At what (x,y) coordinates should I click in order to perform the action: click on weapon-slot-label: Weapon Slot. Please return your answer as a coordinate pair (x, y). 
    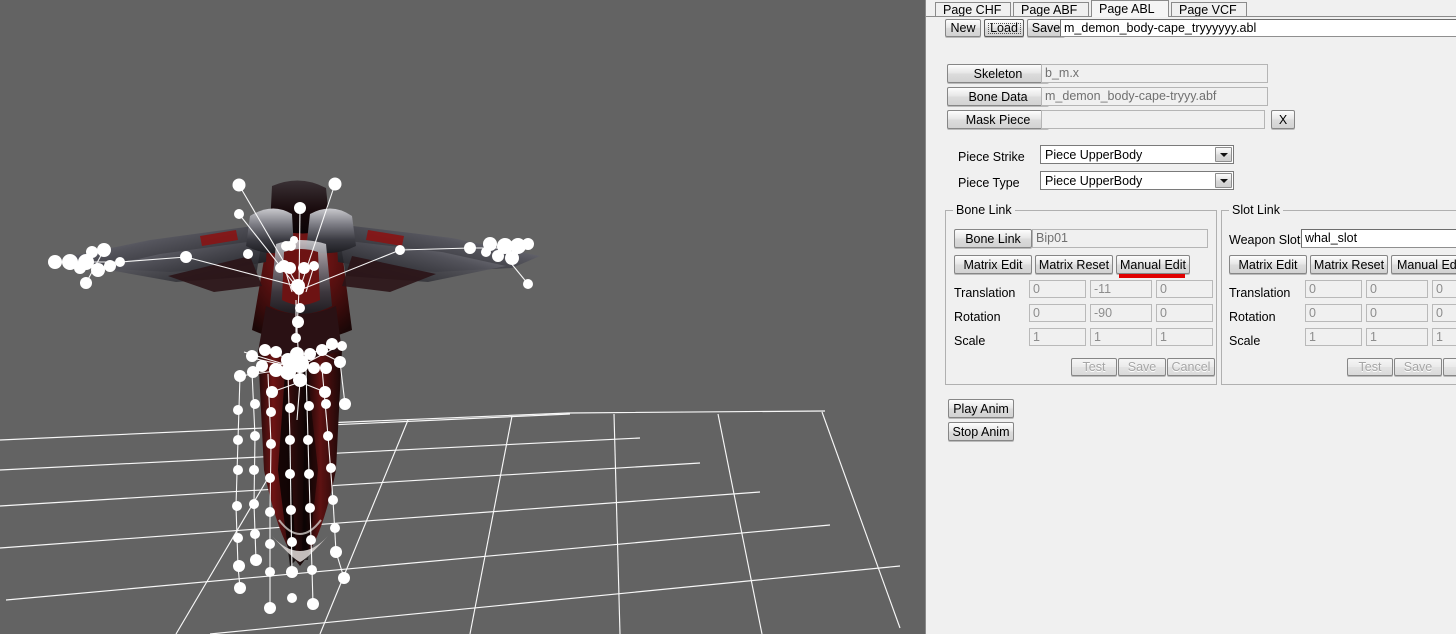
    Looking at the image, I should click on (1265, 240).